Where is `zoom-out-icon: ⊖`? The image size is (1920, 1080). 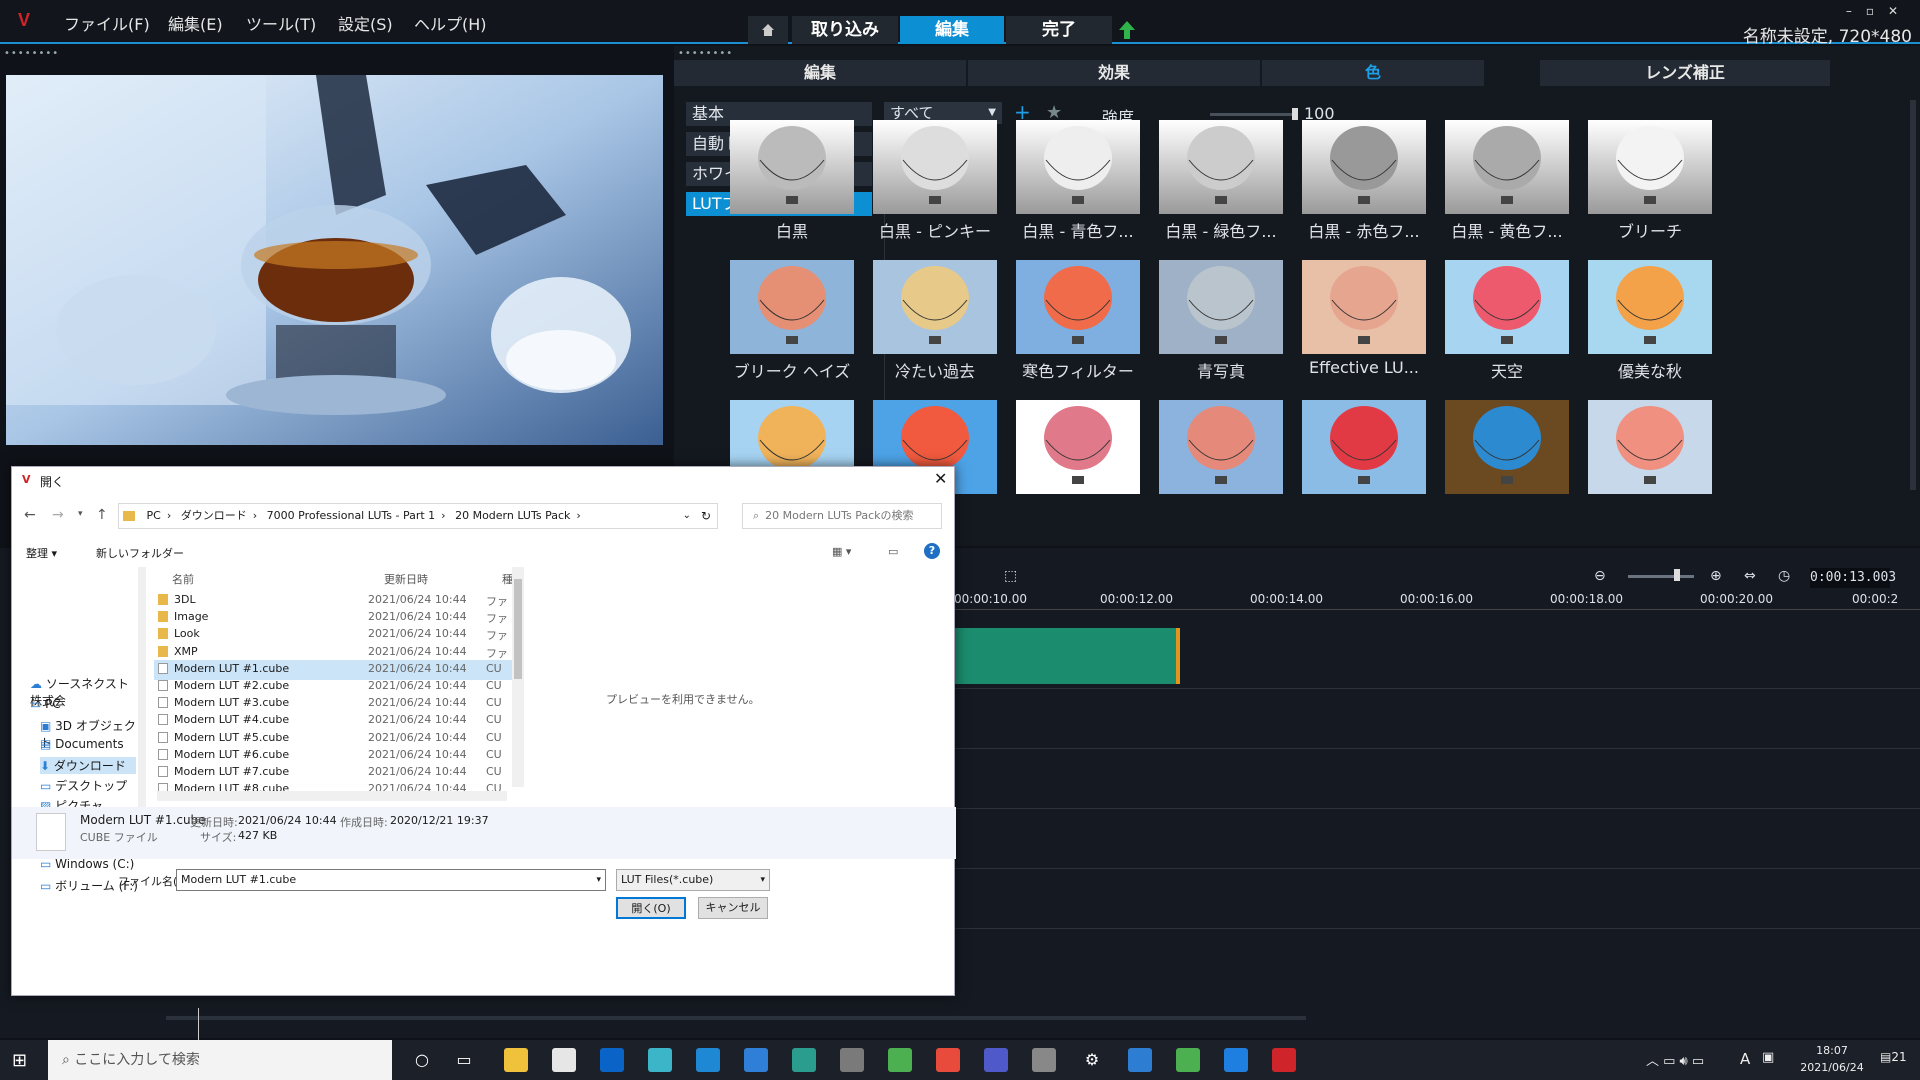
zoom-out-icon: ⊖ is located at coordinates (1600, 576).